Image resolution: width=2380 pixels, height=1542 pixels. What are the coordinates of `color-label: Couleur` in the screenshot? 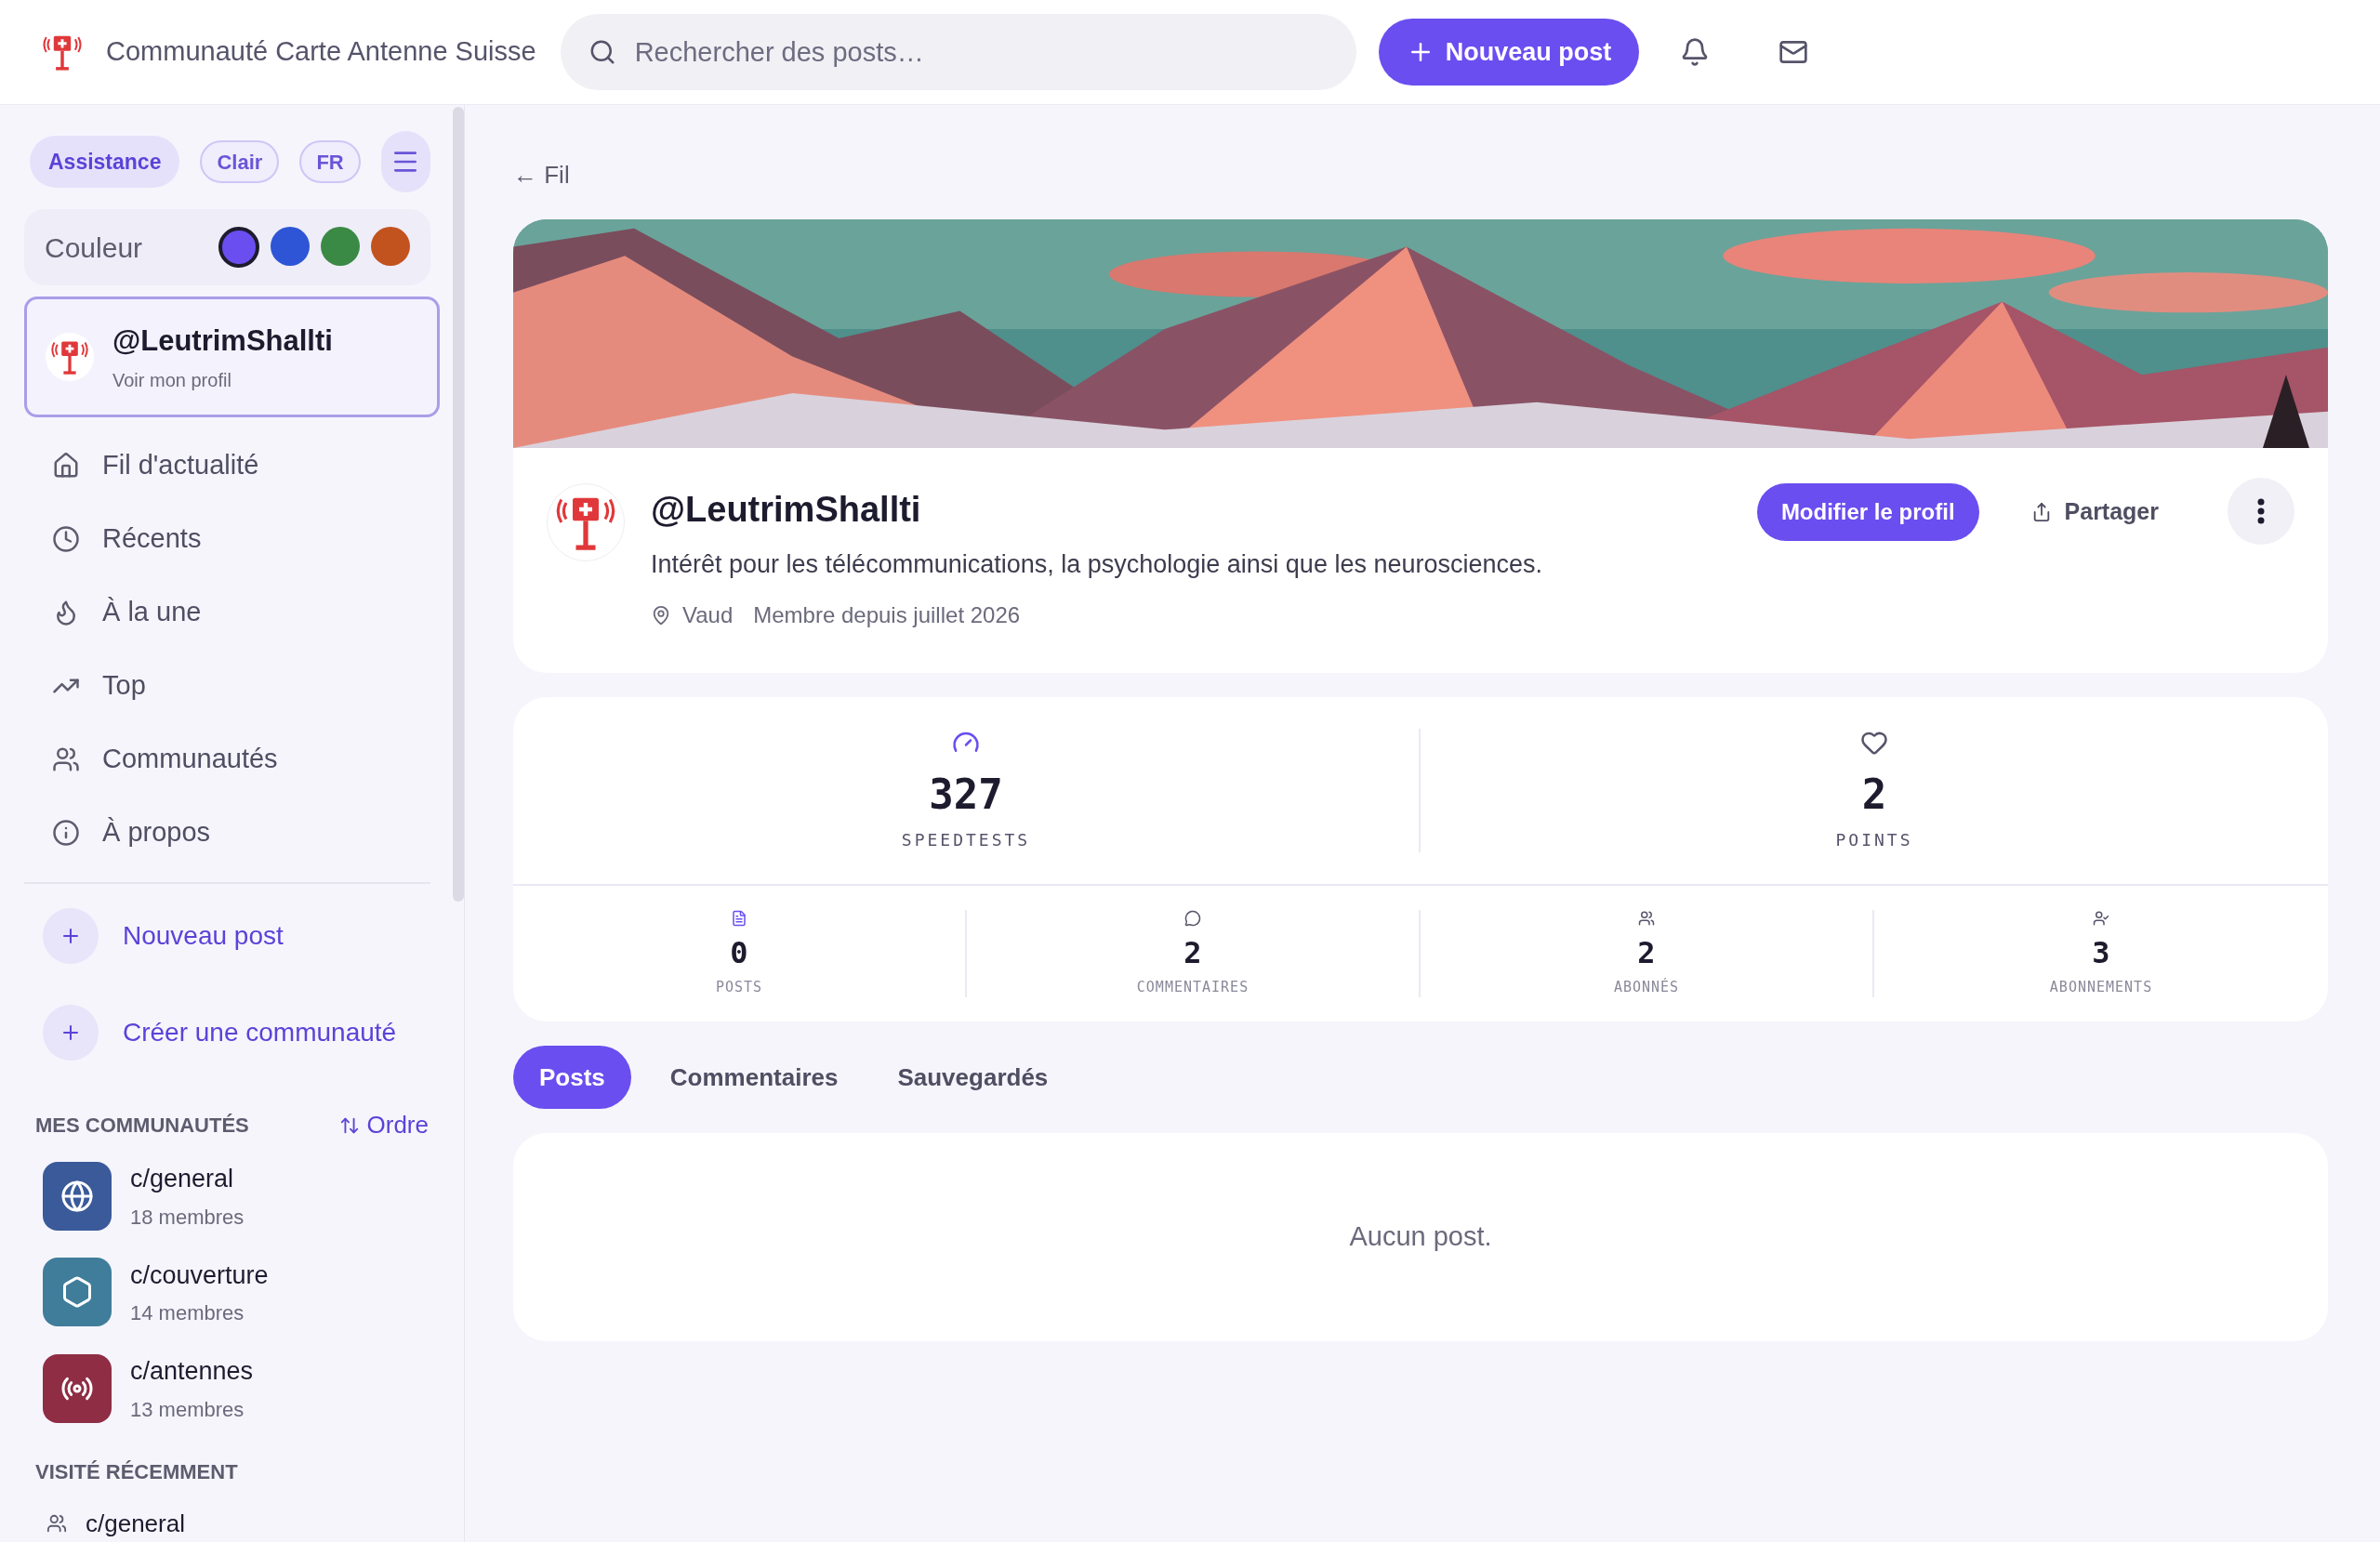 It's located at (94, 248).